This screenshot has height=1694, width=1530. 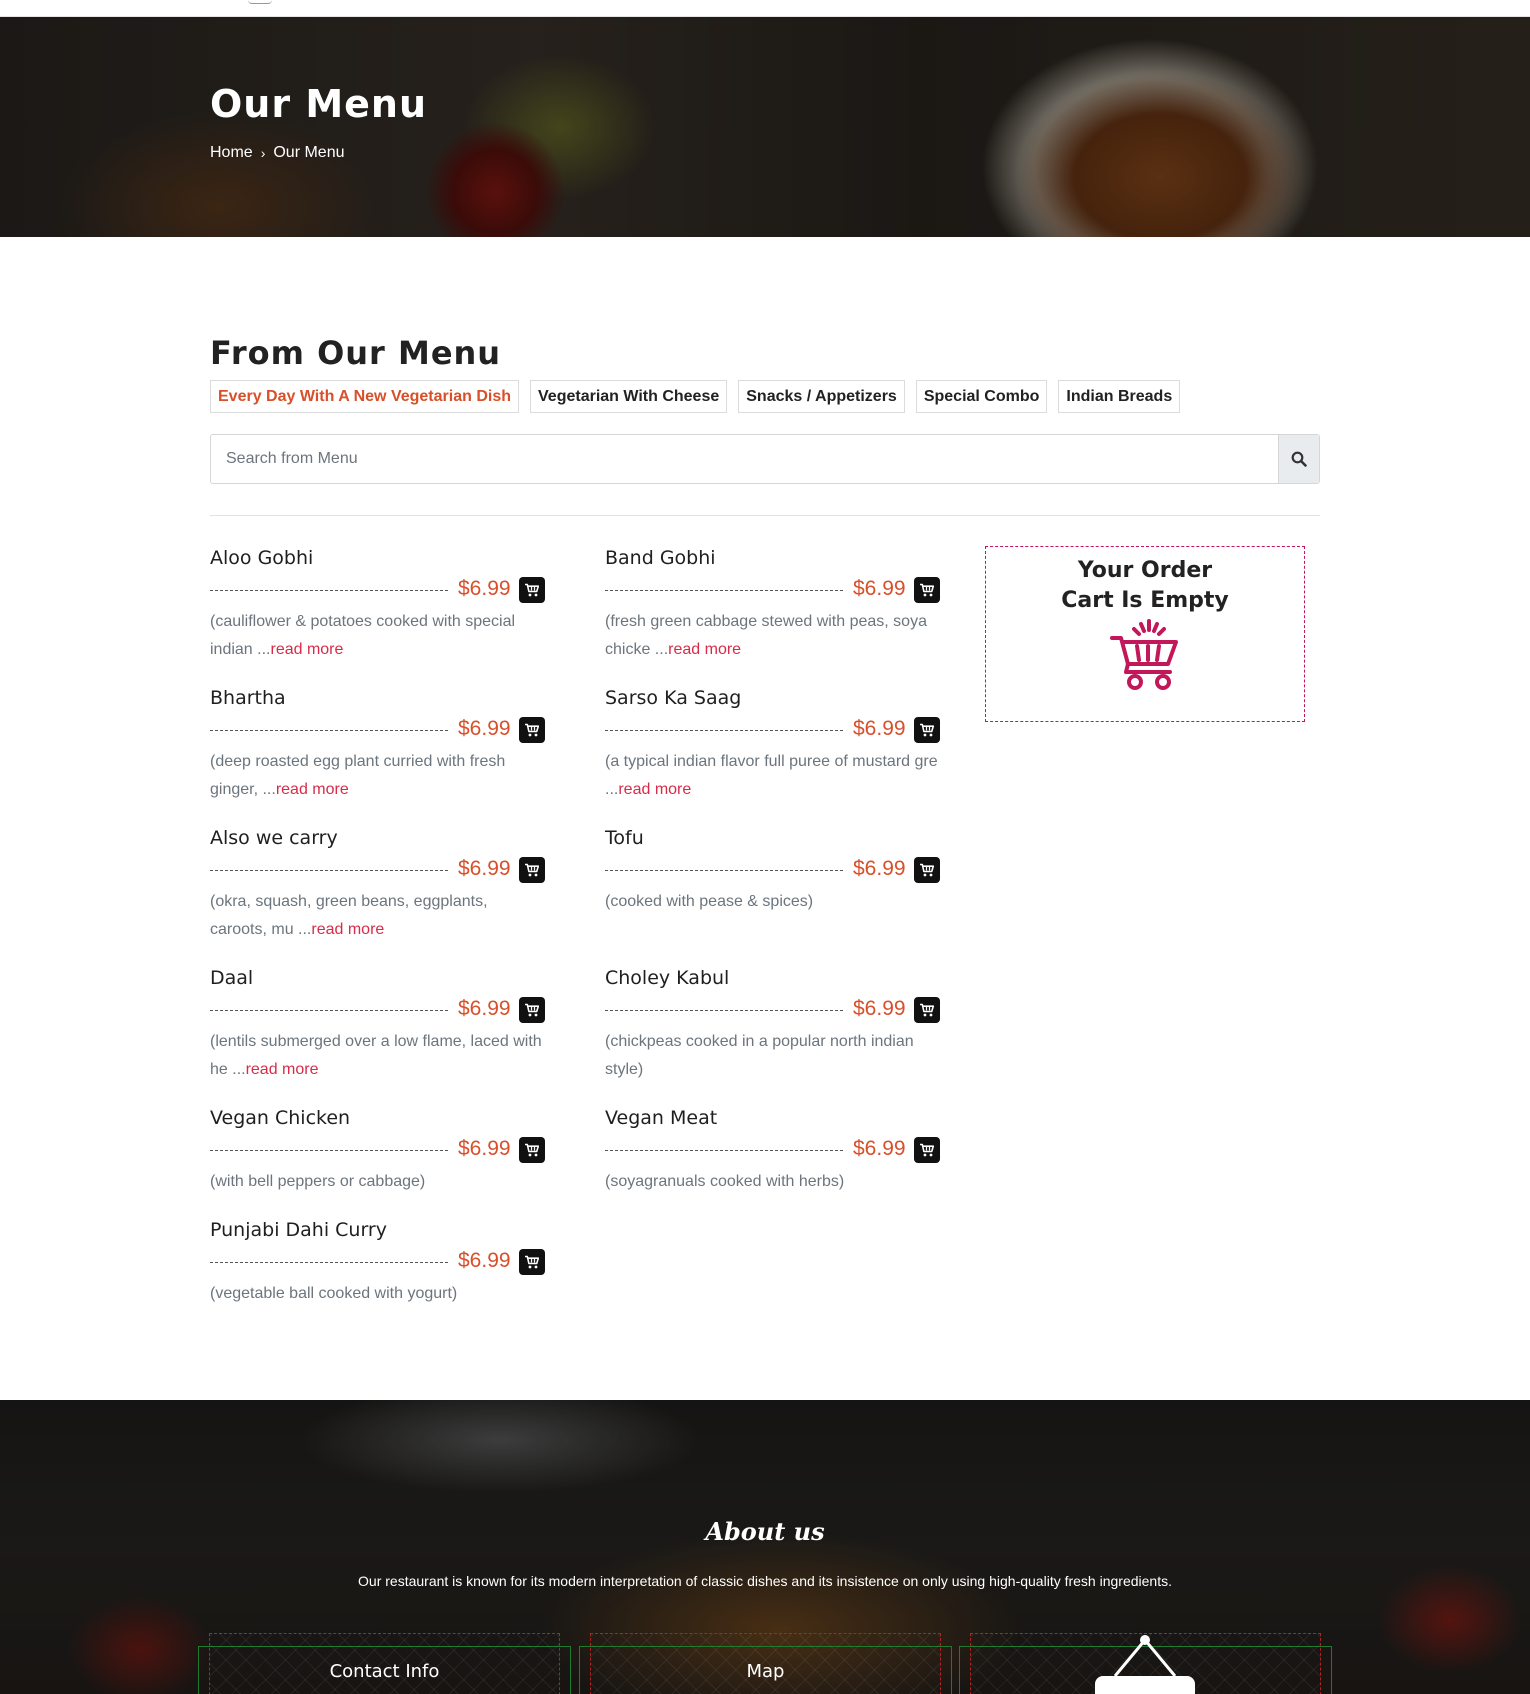 I want to click on hero-banner: Our Menu Home › Our Menu, so click(x=765, y=127).